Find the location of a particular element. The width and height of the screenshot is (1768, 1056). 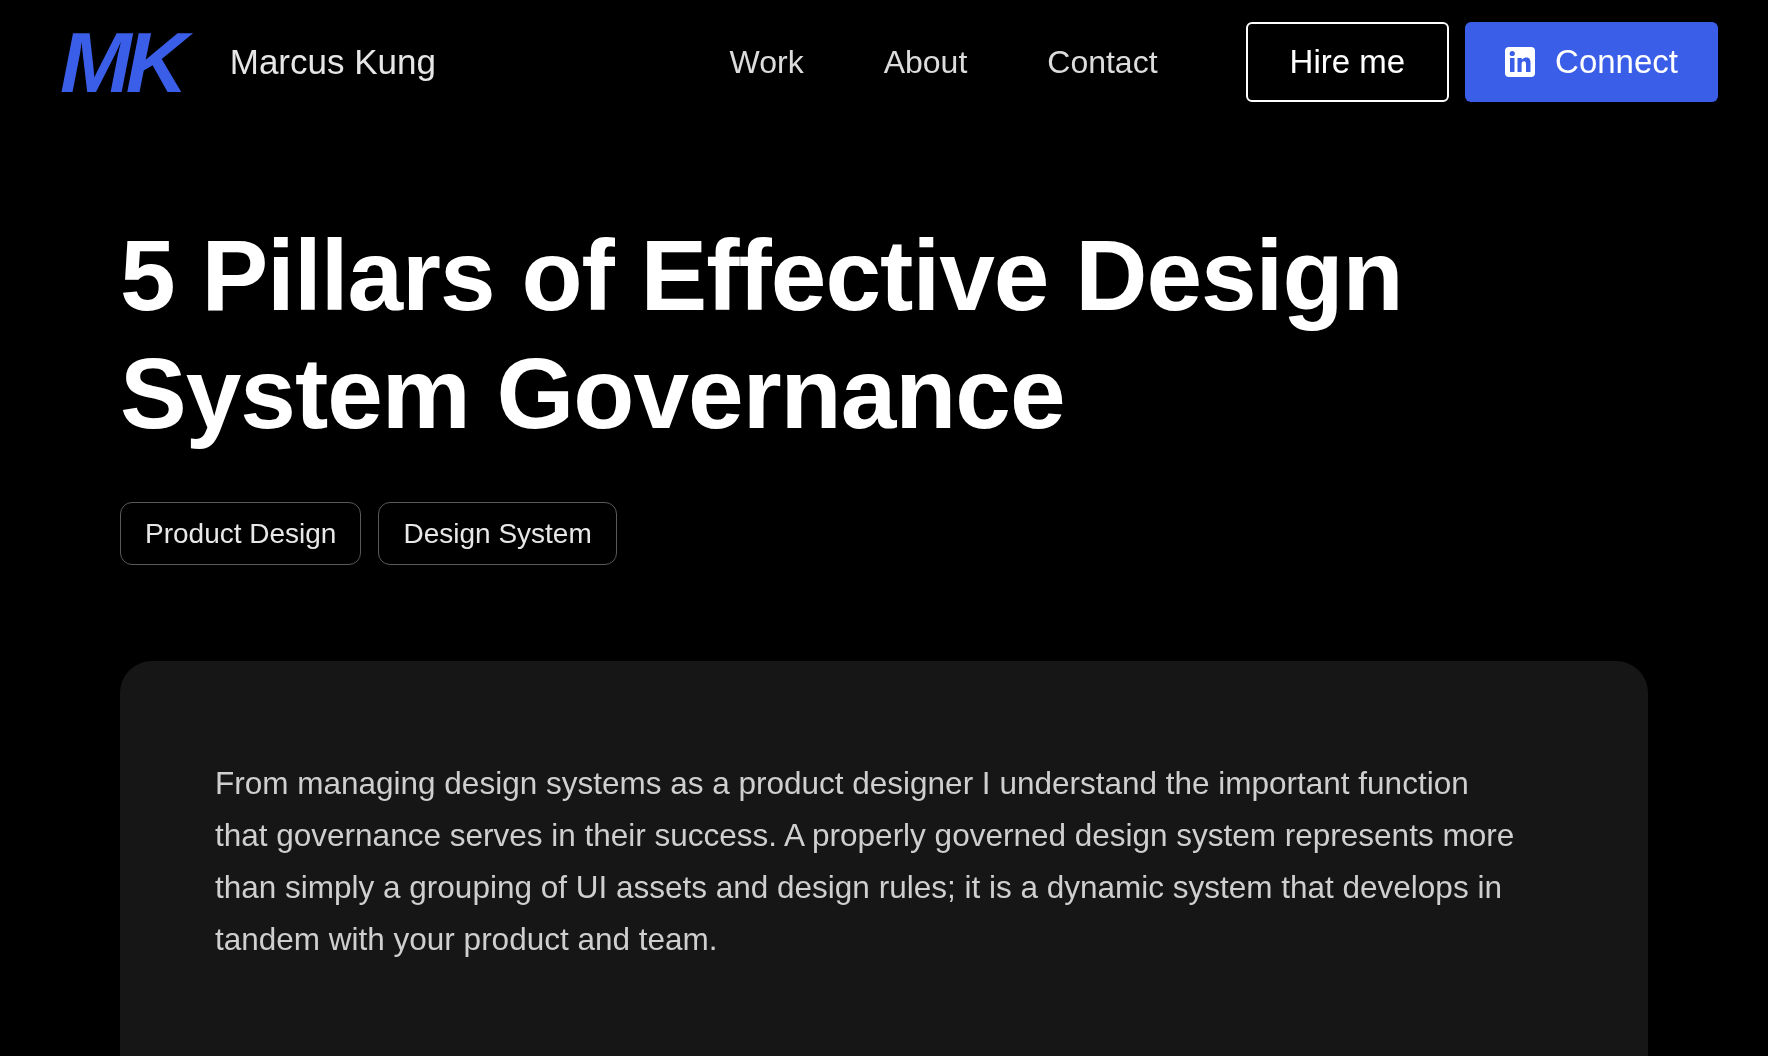

connect-button: Connect is located at coordinates (1591, 62).